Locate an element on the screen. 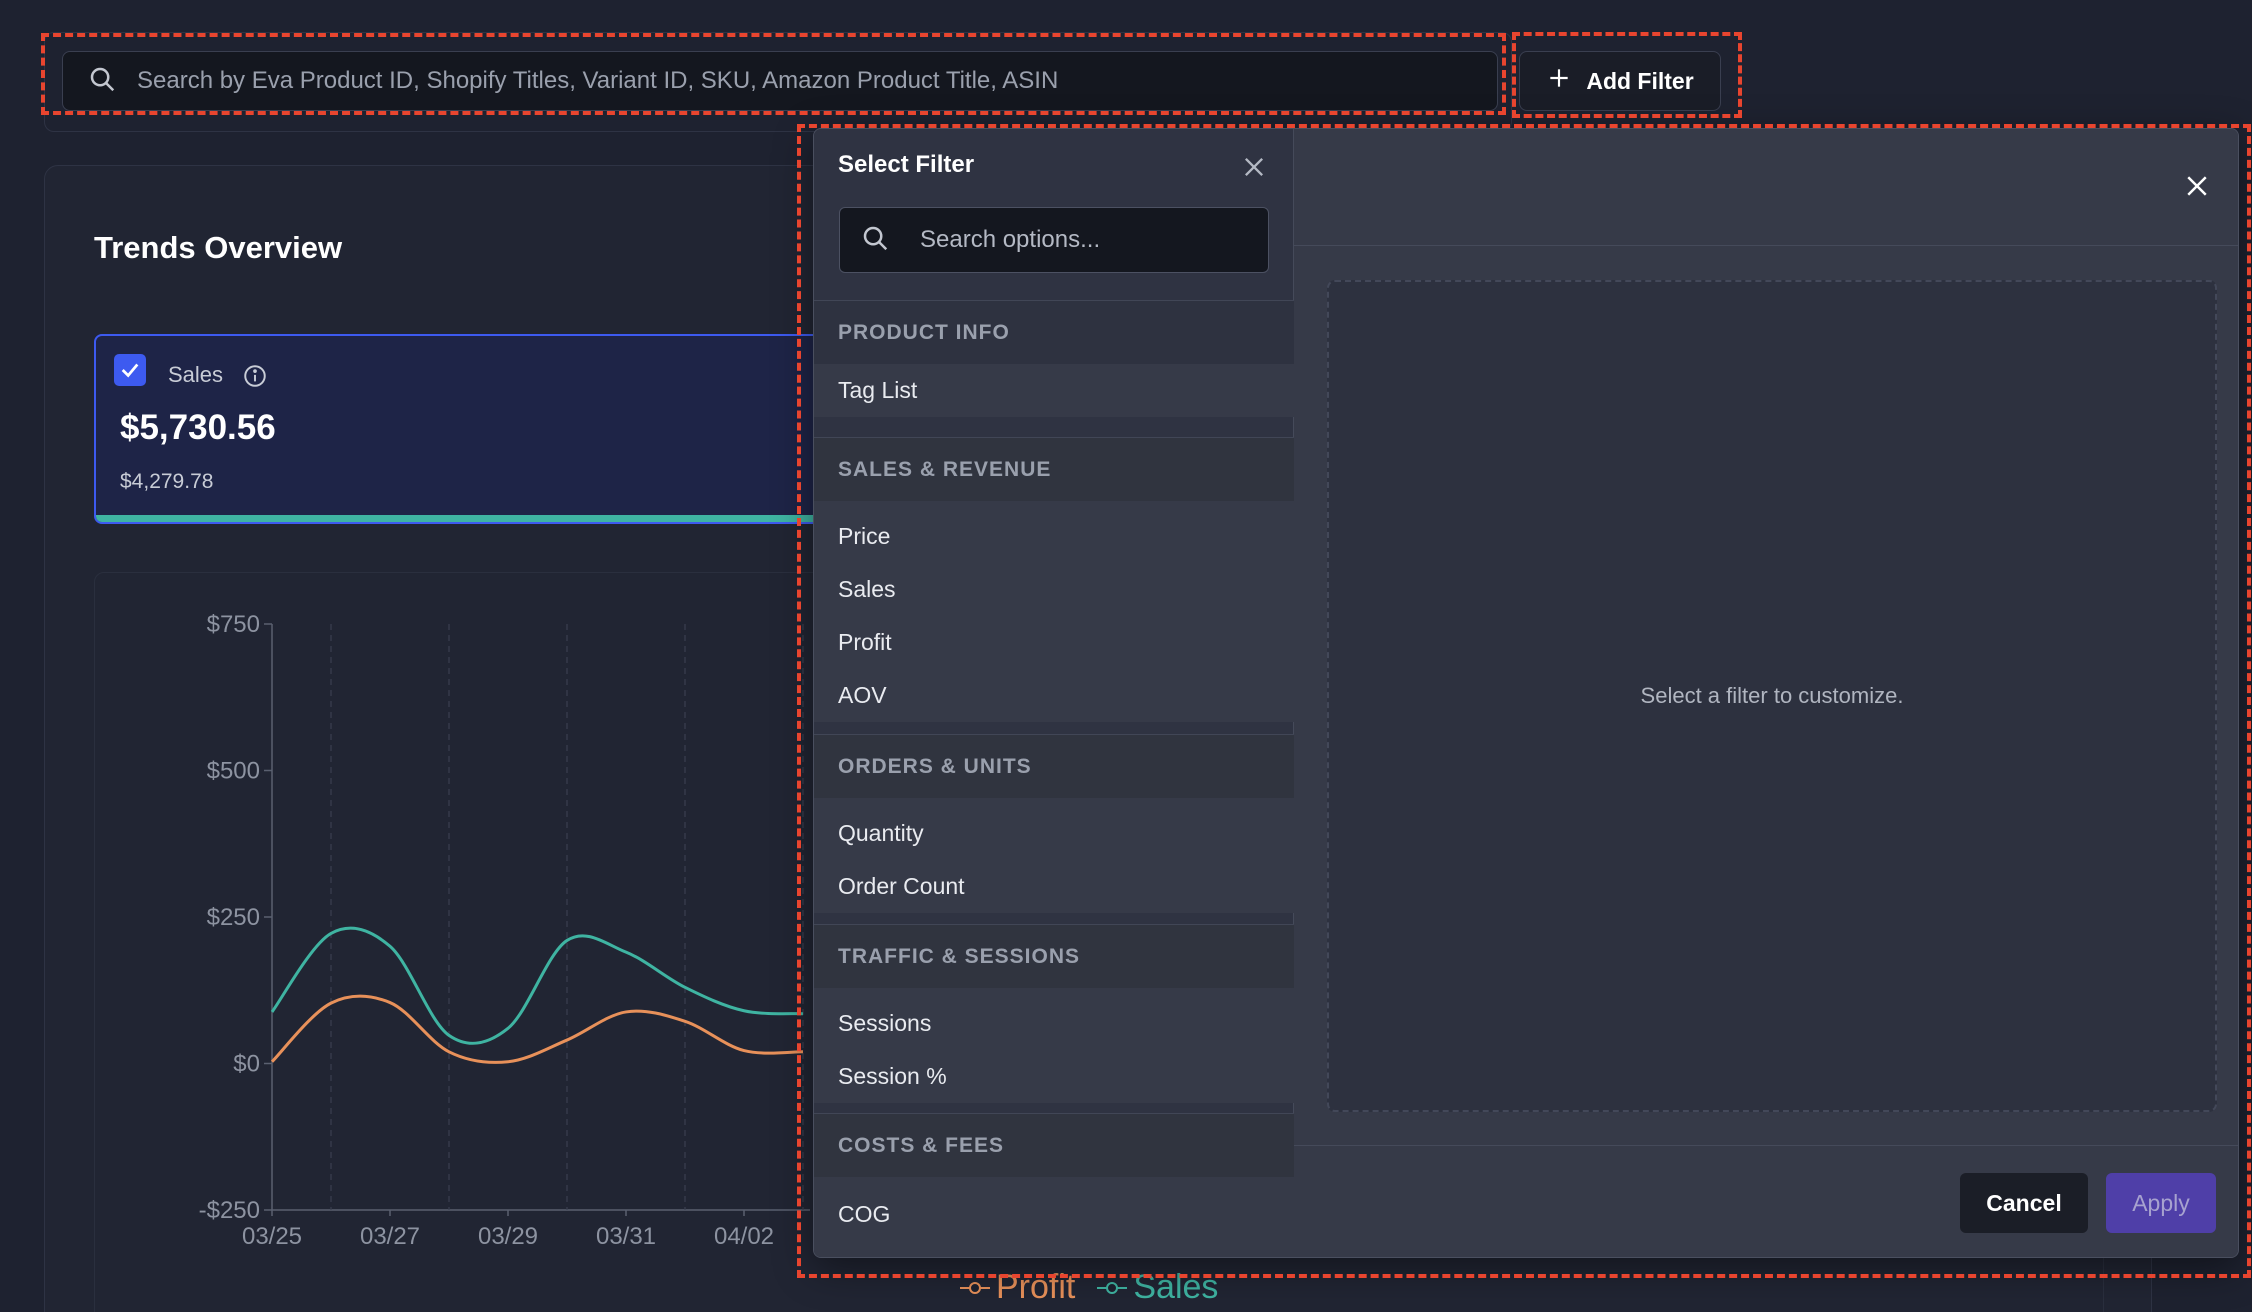 This screenshot has height=1312, width=2252. search-input is located at coordinates (817, 81).